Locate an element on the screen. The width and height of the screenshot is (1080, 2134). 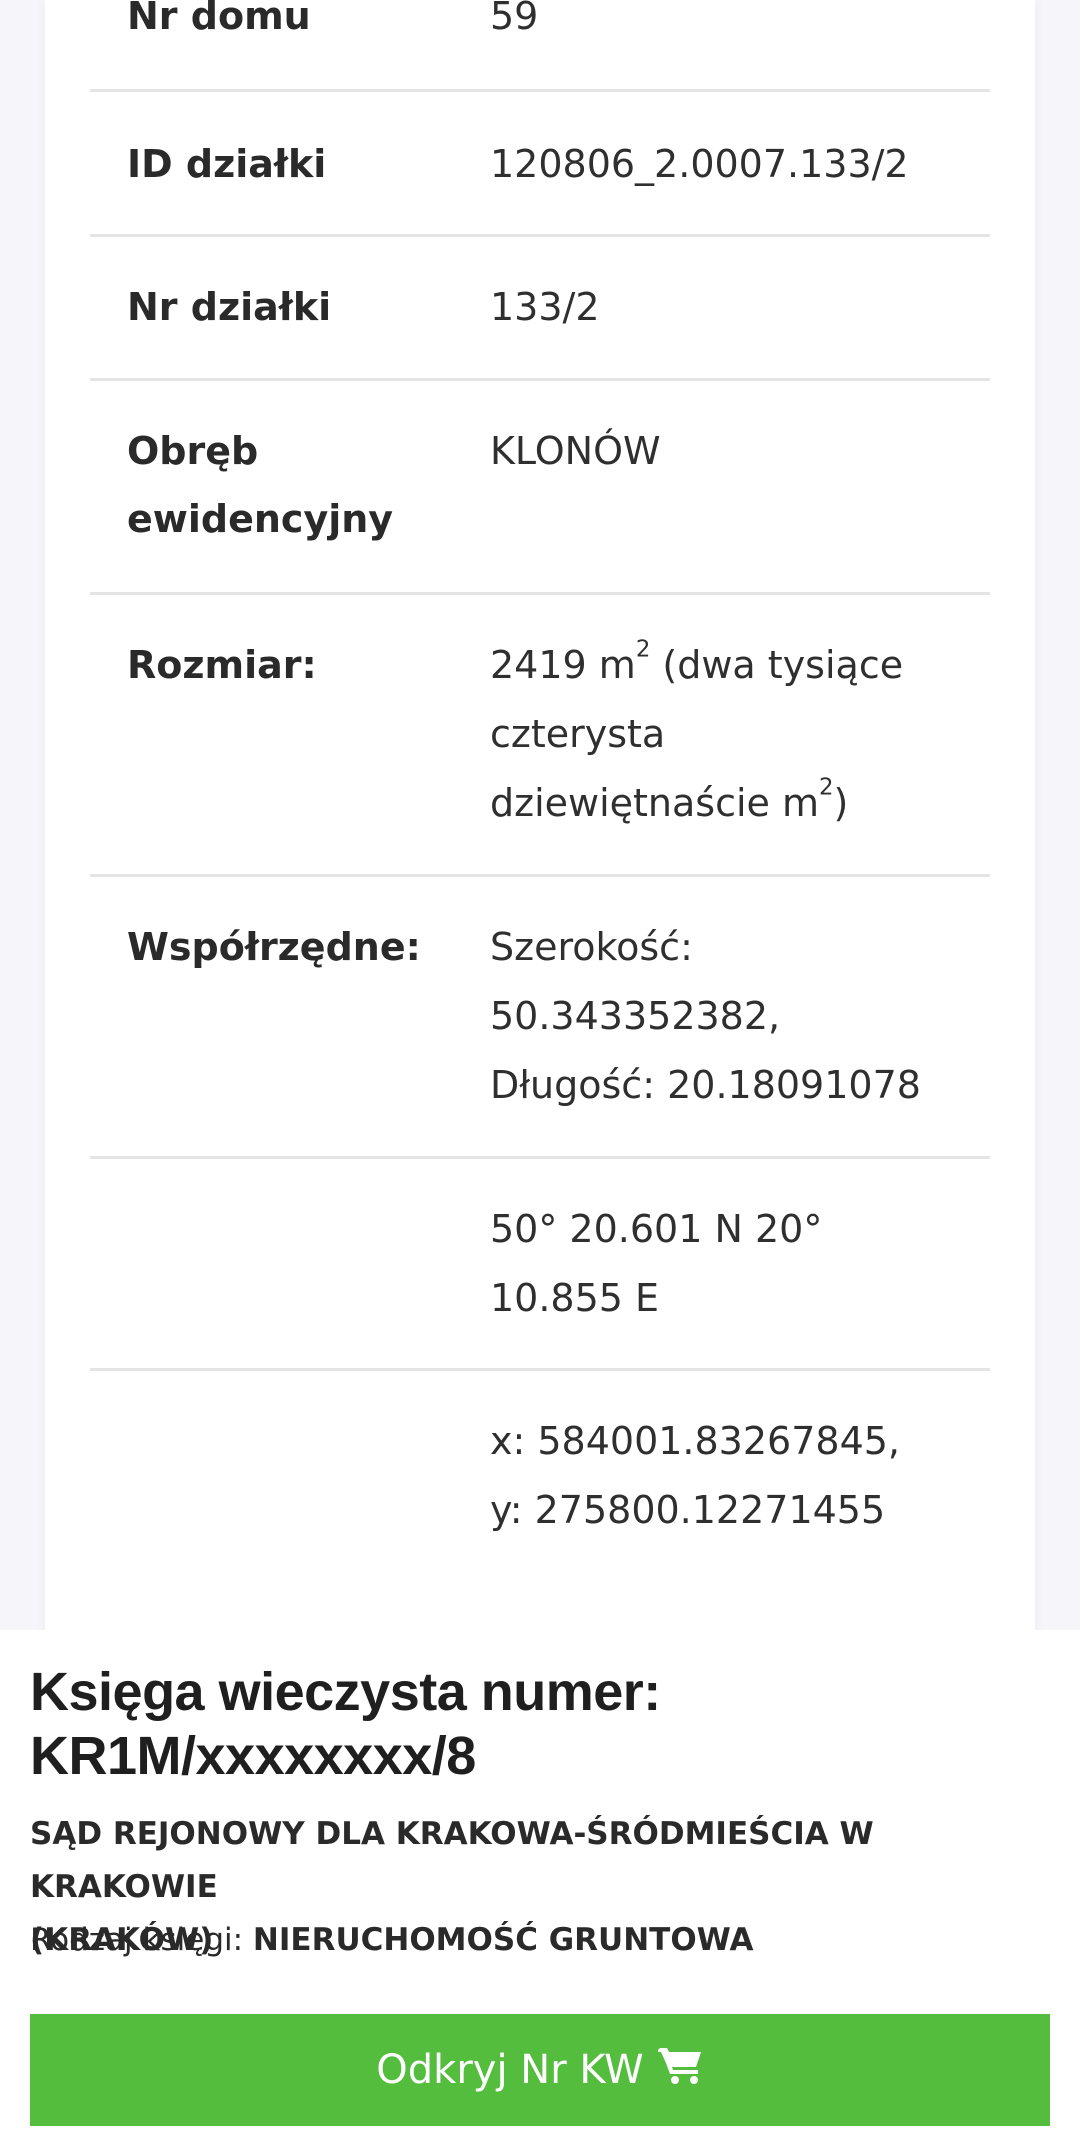
plot-number-value: 133/2 is located at coordinates (545, 307).